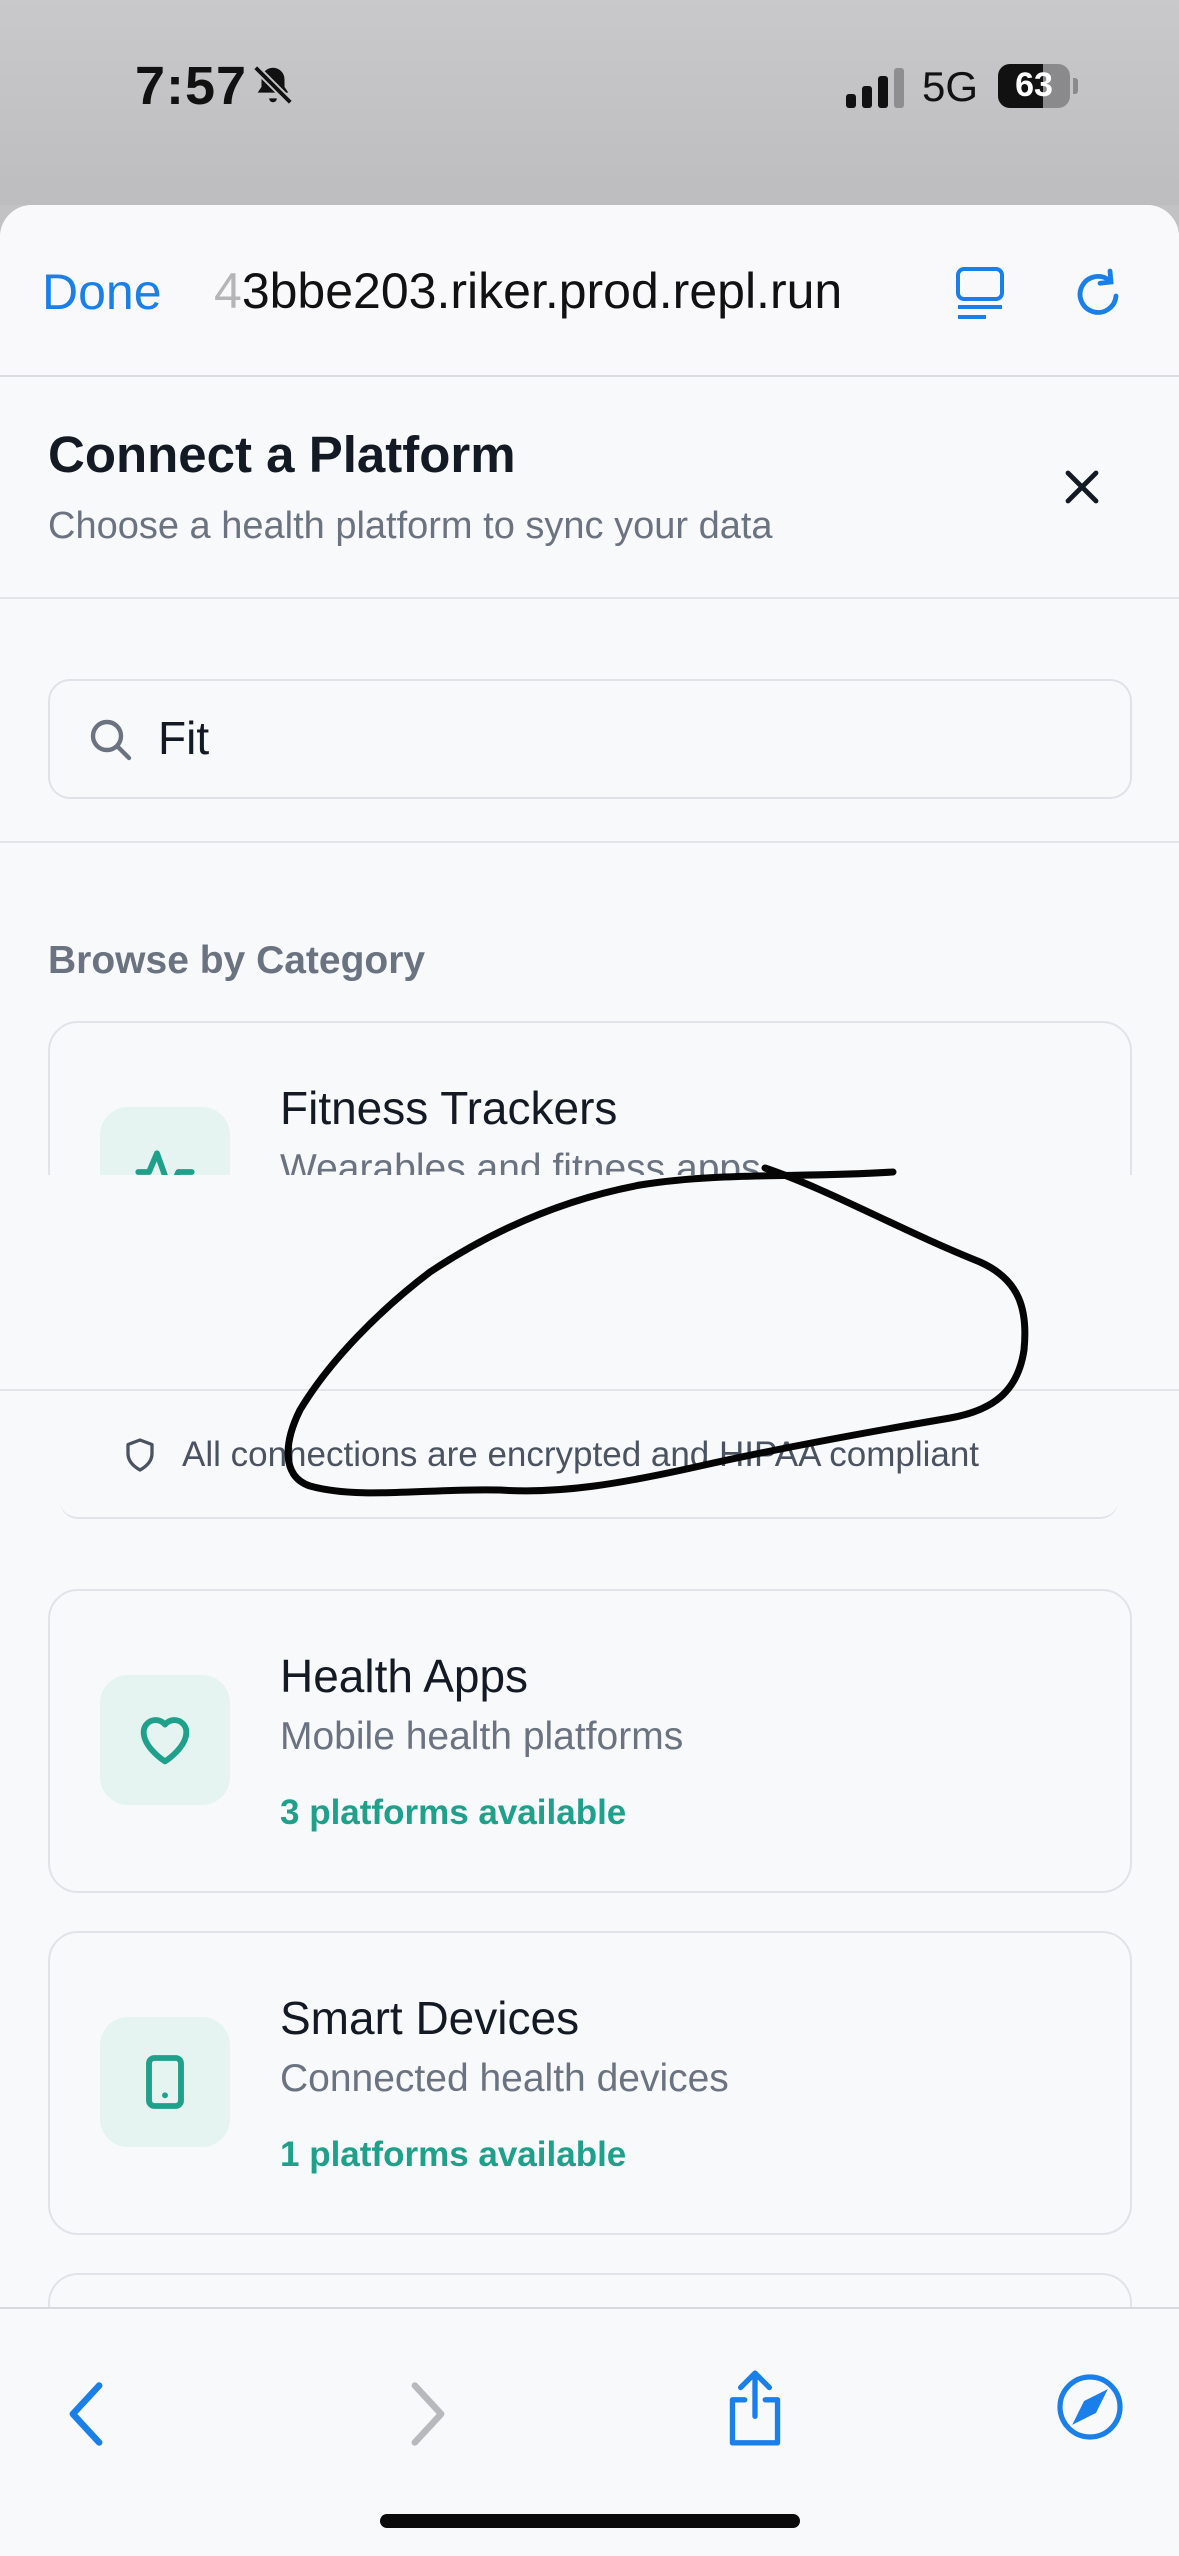 The image size is (1179, 2556). Describe the element at coordinates (184, 738) in the screenshot. I see `search-value: Fit` at that location.